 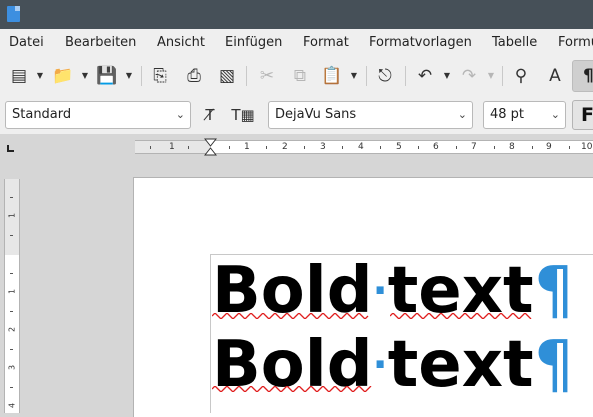 What do you see at coordinates (326, 42) in the screenshot?
I see `menu-format: Format` at bounding box center [326, 42].